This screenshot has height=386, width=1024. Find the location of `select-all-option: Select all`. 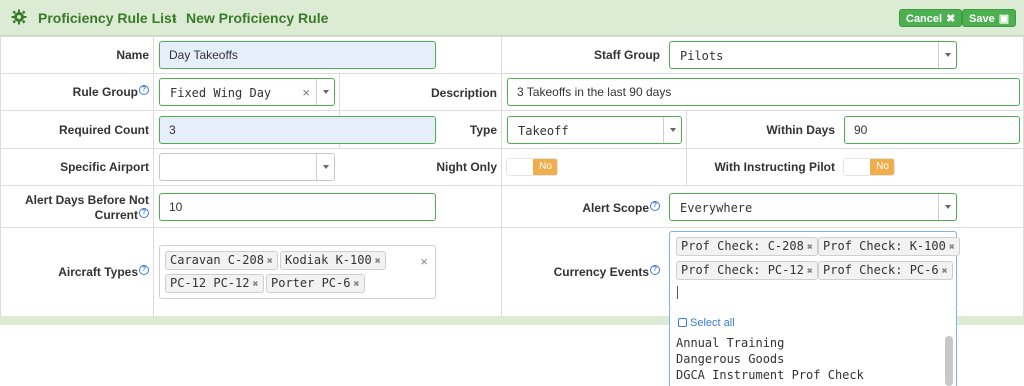

select-all-option: Select all is located at coordinates (706, 323).